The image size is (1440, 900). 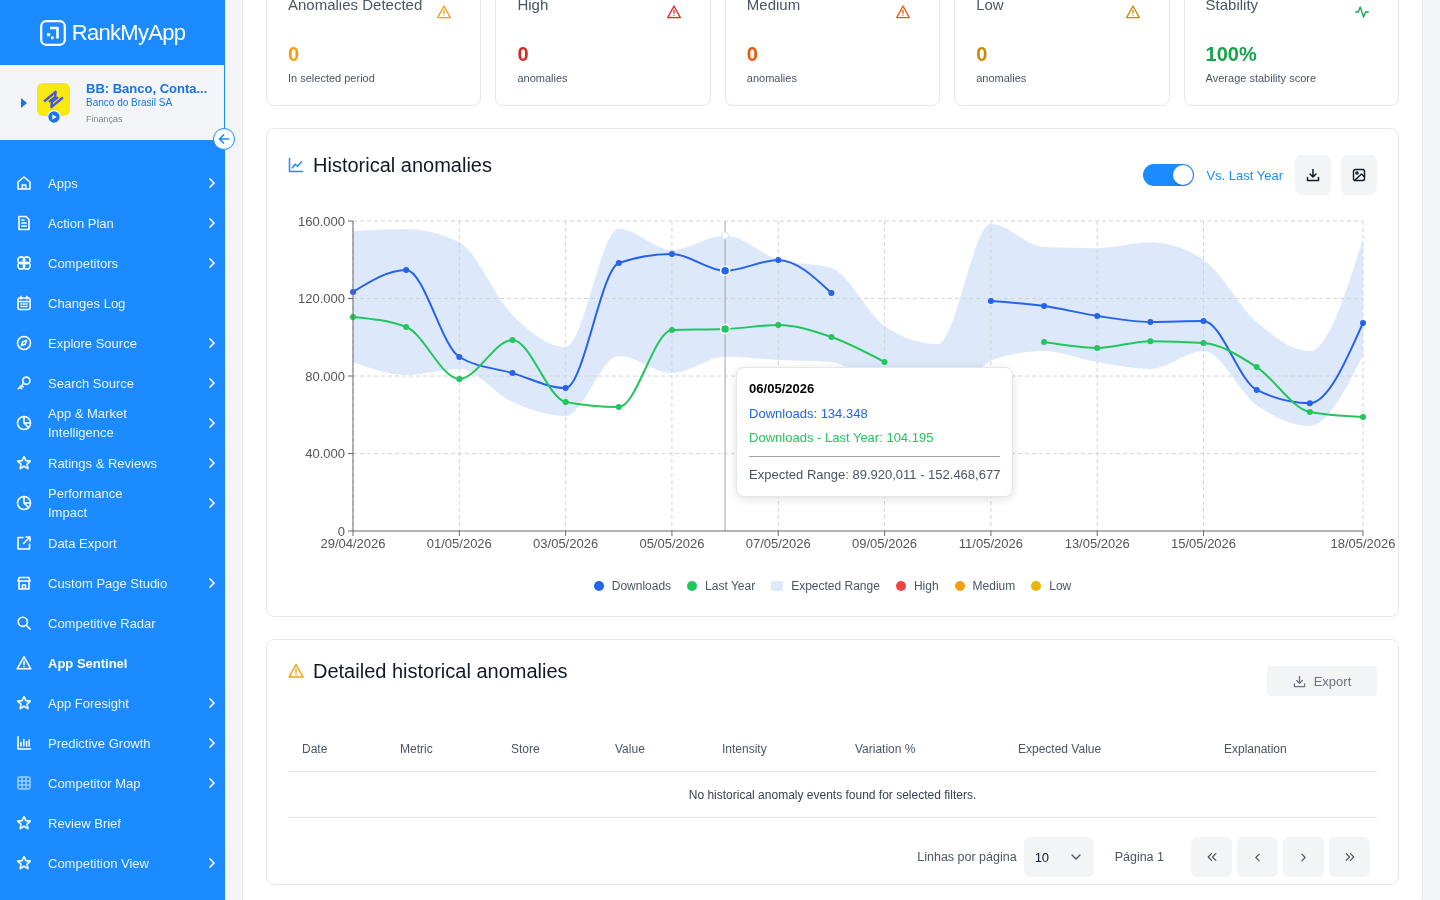 What do you see at coordinates (1139, 857) in the screenshot?
I see `page-label: Página 1` at bounding box center [1139, 857].